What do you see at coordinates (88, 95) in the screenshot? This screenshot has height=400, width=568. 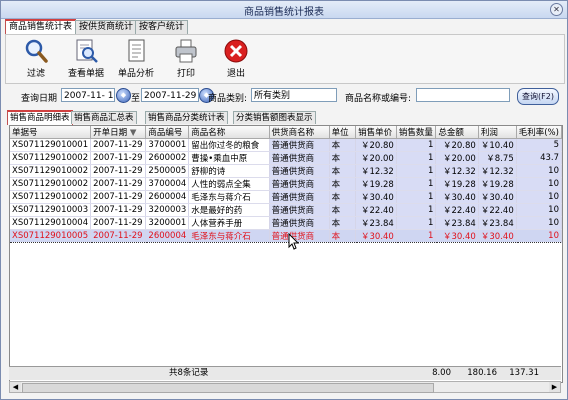 I see `date-from-field: 2007-11- 1` at bounding box center [88, 95].